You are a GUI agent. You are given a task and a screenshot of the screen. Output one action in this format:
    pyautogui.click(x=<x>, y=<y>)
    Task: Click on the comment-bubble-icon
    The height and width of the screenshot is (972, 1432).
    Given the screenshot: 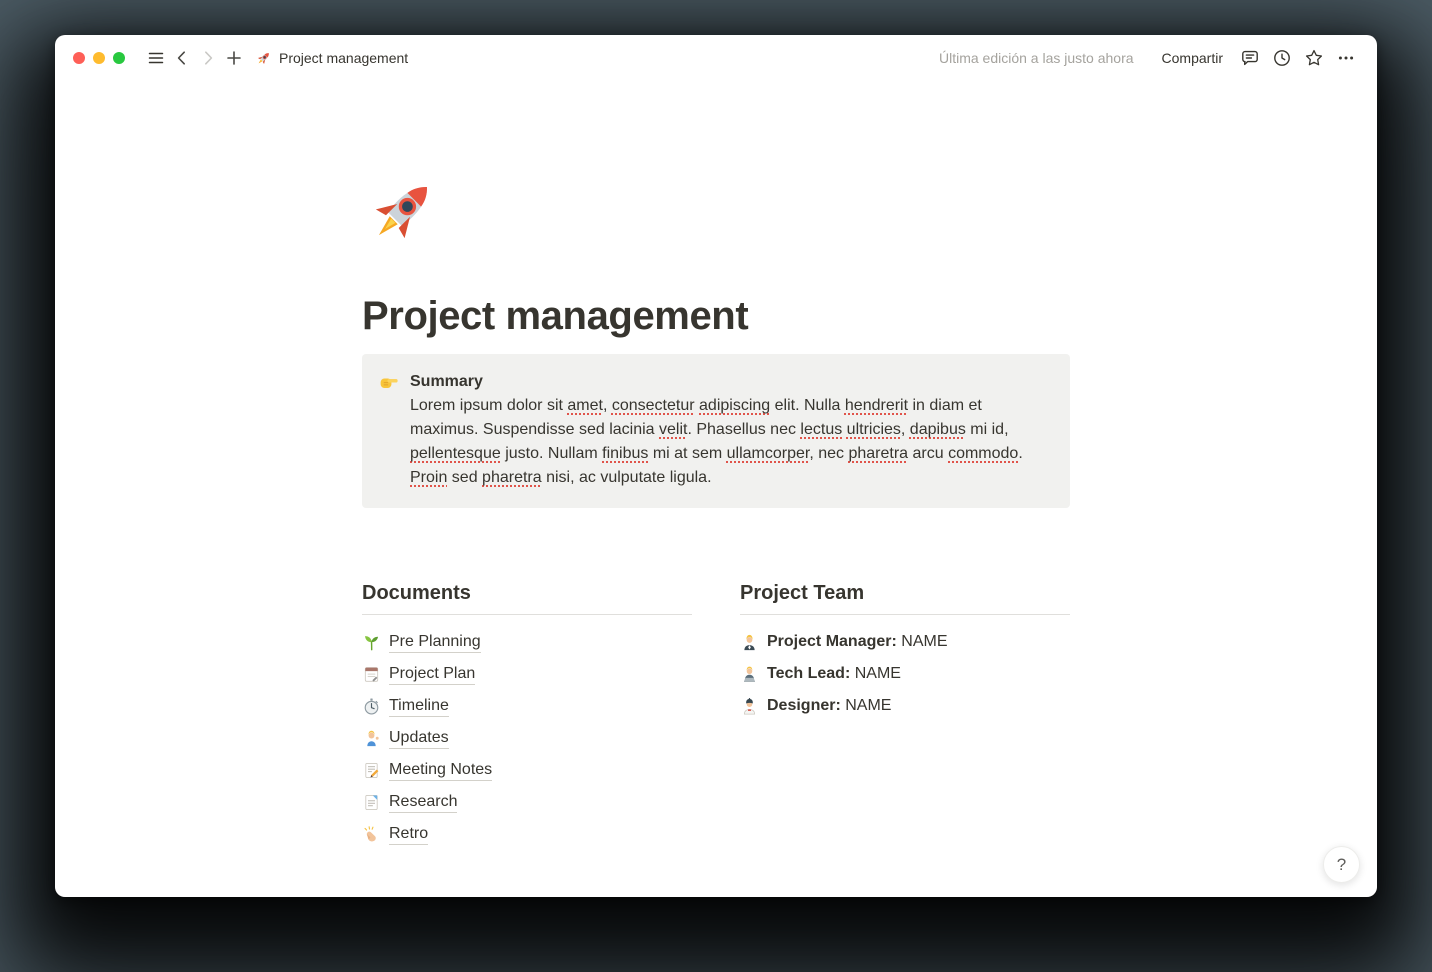 What is the action you would take?
    pyautogui.click(x=1250, y=58)
    